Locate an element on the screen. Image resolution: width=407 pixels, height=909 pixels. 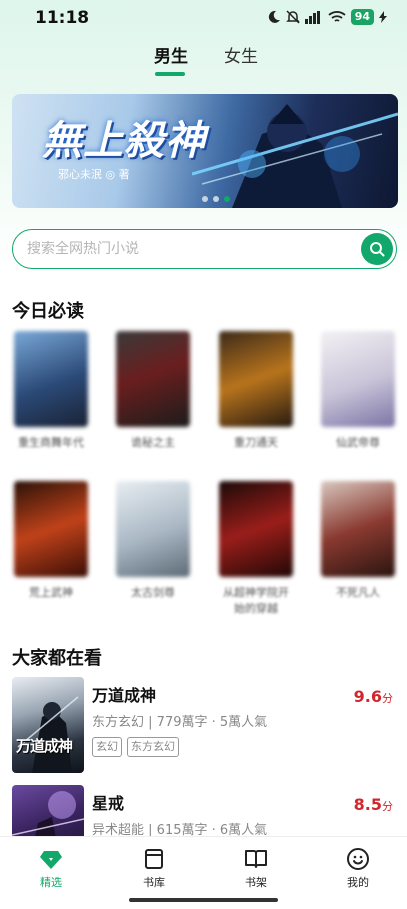
nav-label: 书架 is located at coordinates (256, 882).